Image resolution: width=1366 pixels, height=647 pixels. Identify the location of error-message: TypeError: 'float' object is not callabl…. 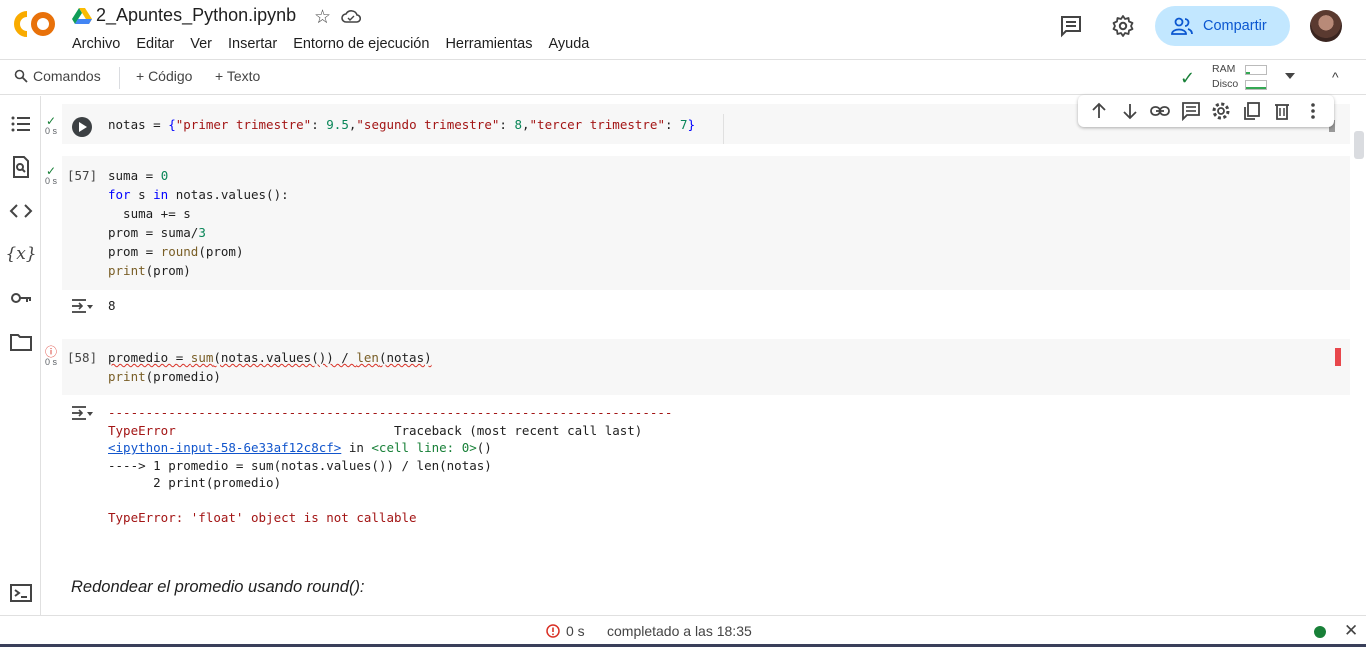
(262, 517).